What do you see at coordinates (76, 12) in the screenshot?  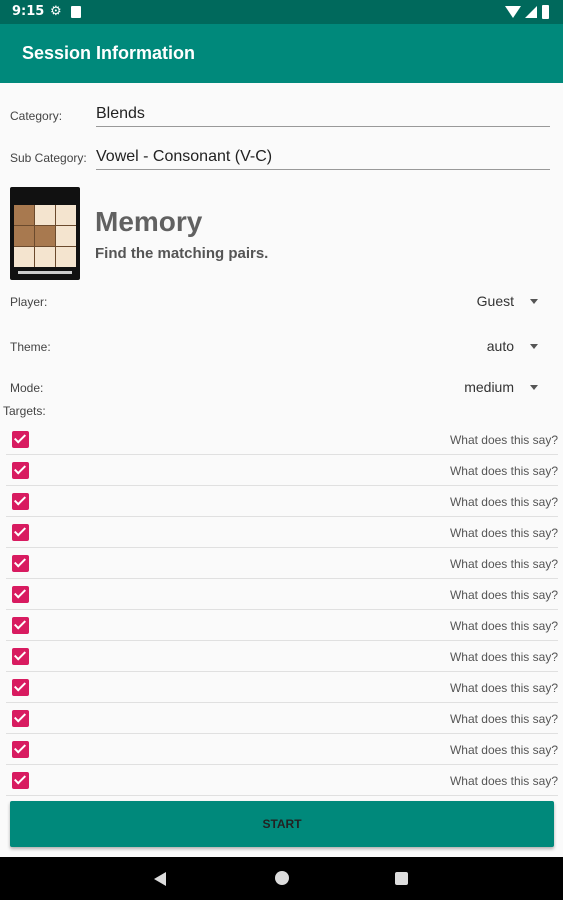 I see `sd-card-icon` at bounding box center [76, 12].